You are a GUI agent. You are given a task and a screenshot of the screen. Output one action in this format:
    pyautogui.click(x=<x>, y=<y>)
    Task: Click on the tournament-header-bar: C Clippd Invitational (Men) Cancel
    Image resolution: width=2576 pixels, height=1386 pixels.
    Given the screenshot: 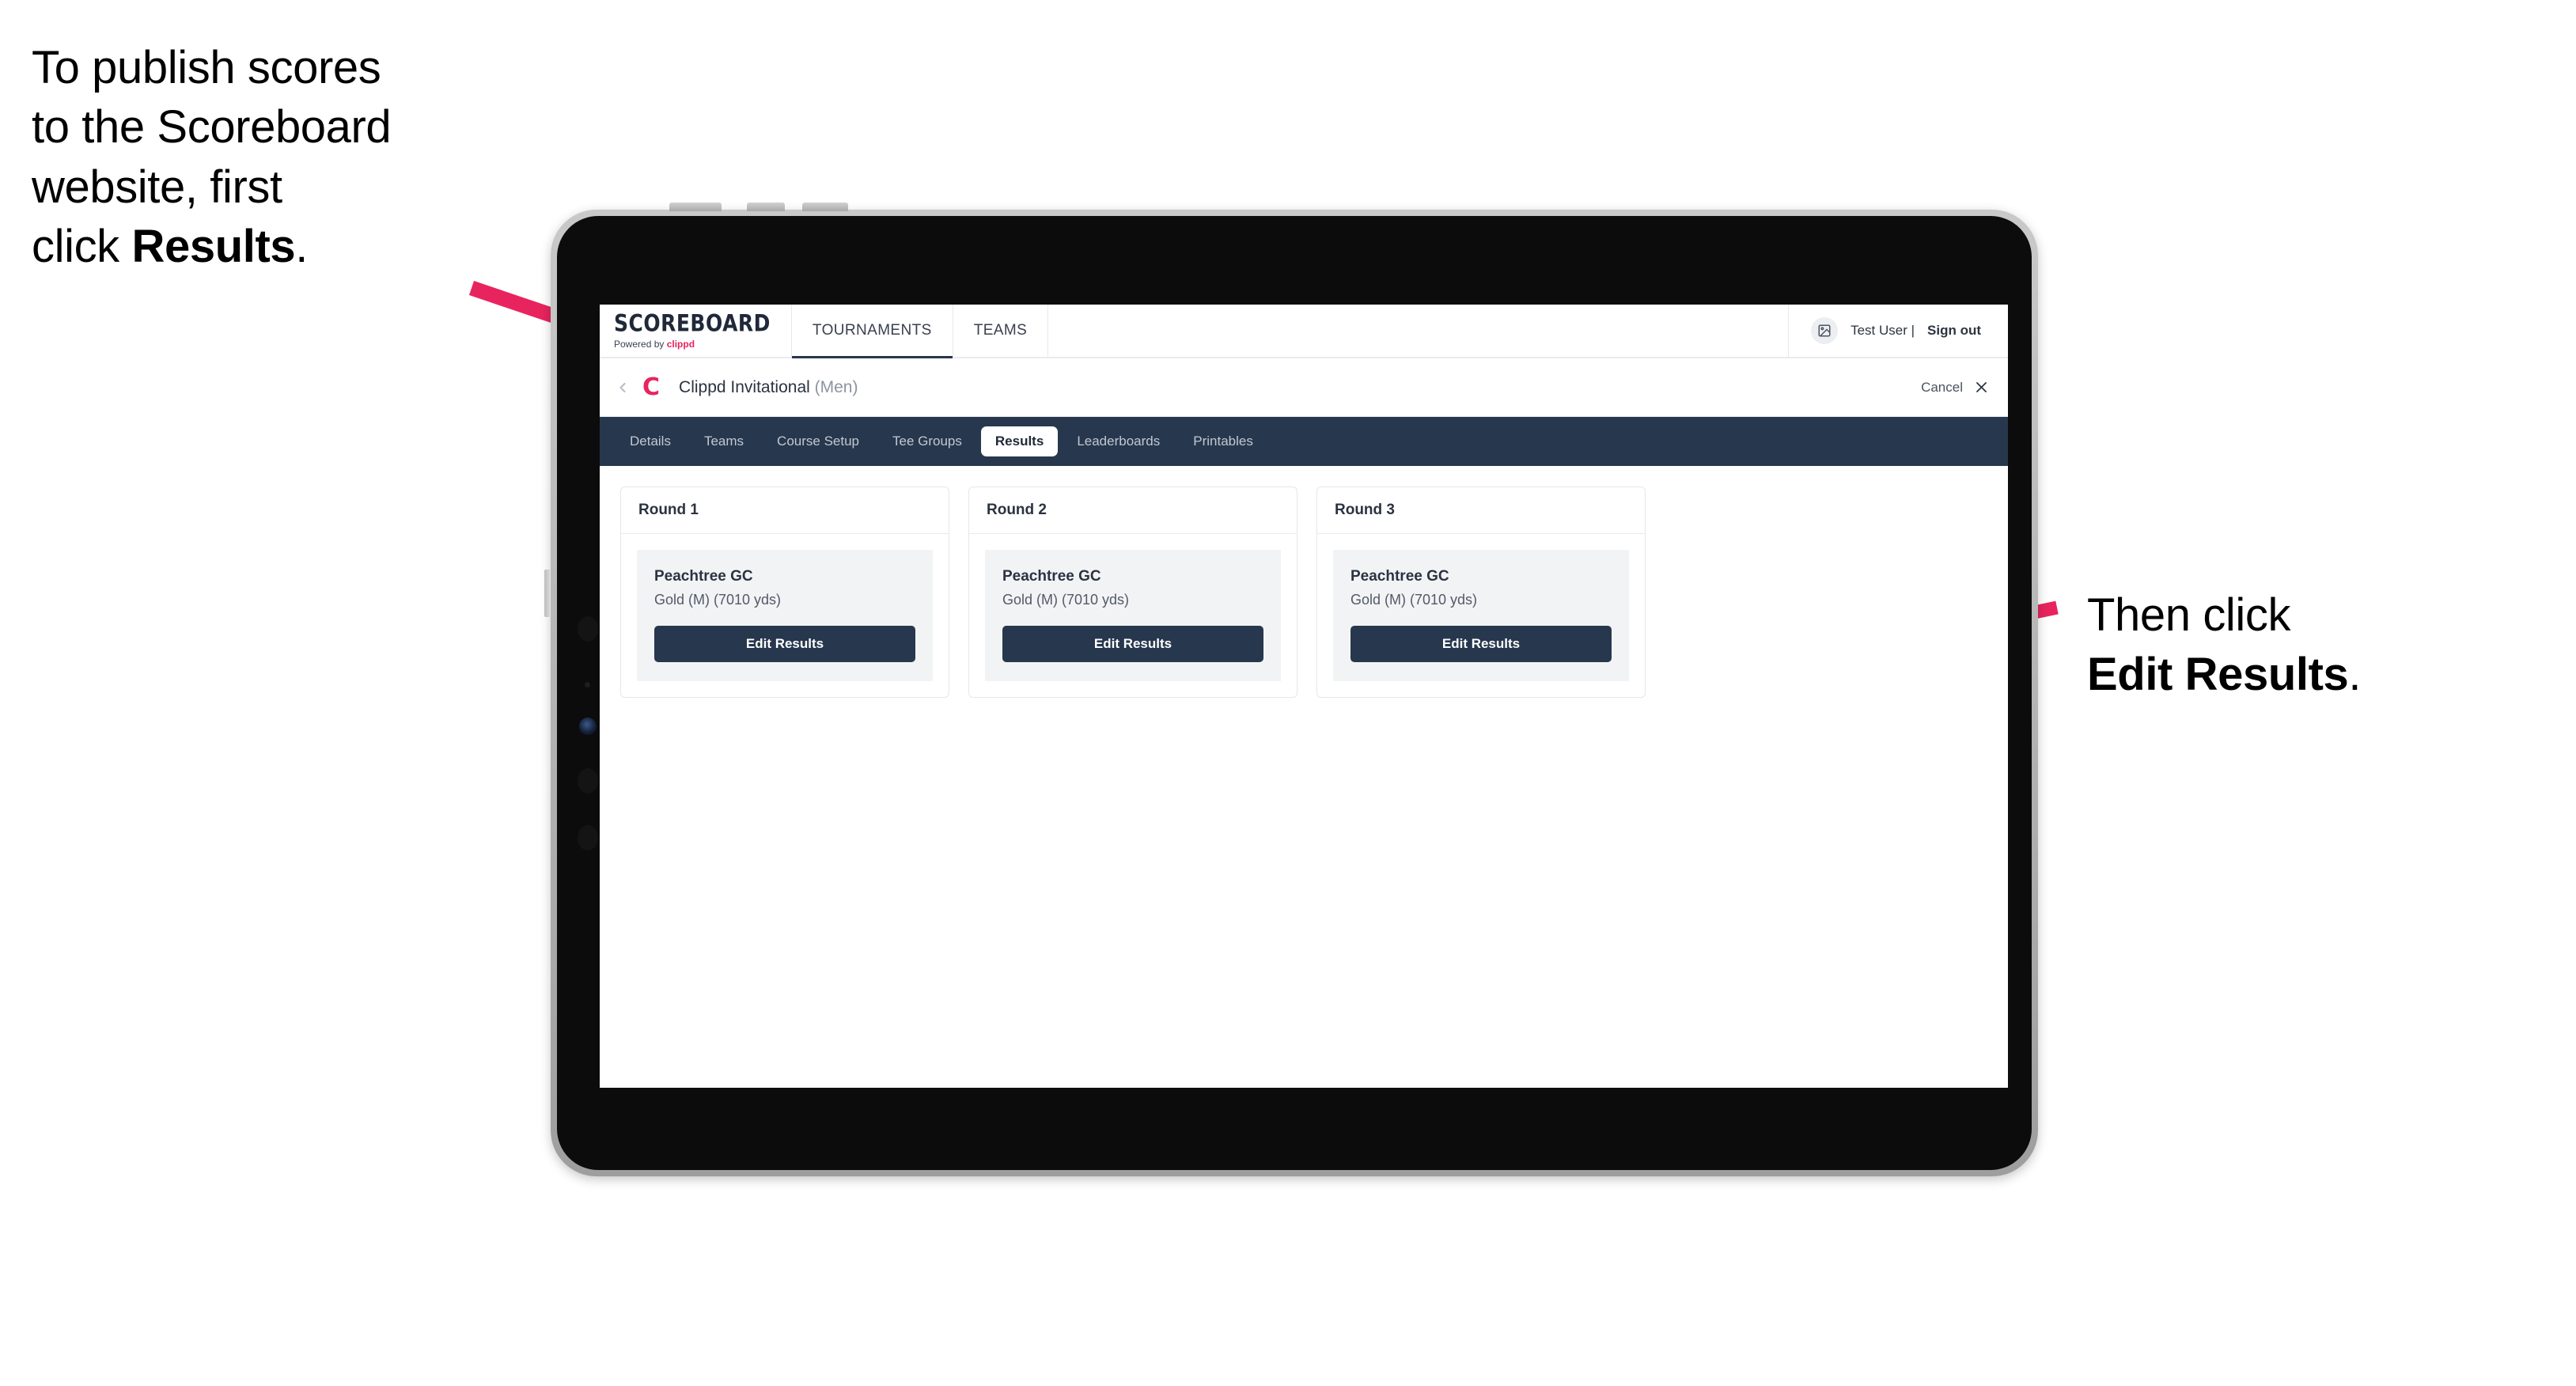 What is the action you would take?
    pyautogui.click(x=1304, y=388)
    